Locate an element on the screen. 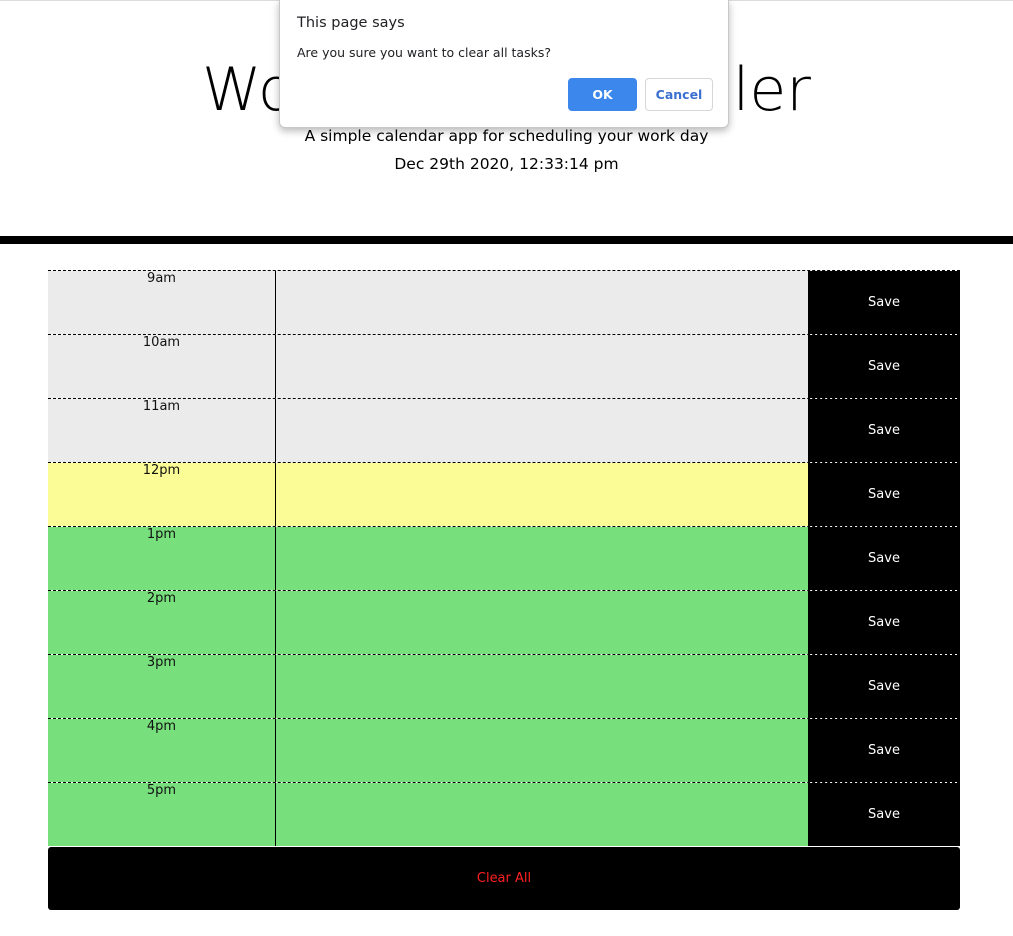  time-block-row: 12pm Save is located at coordinates (504, 494).